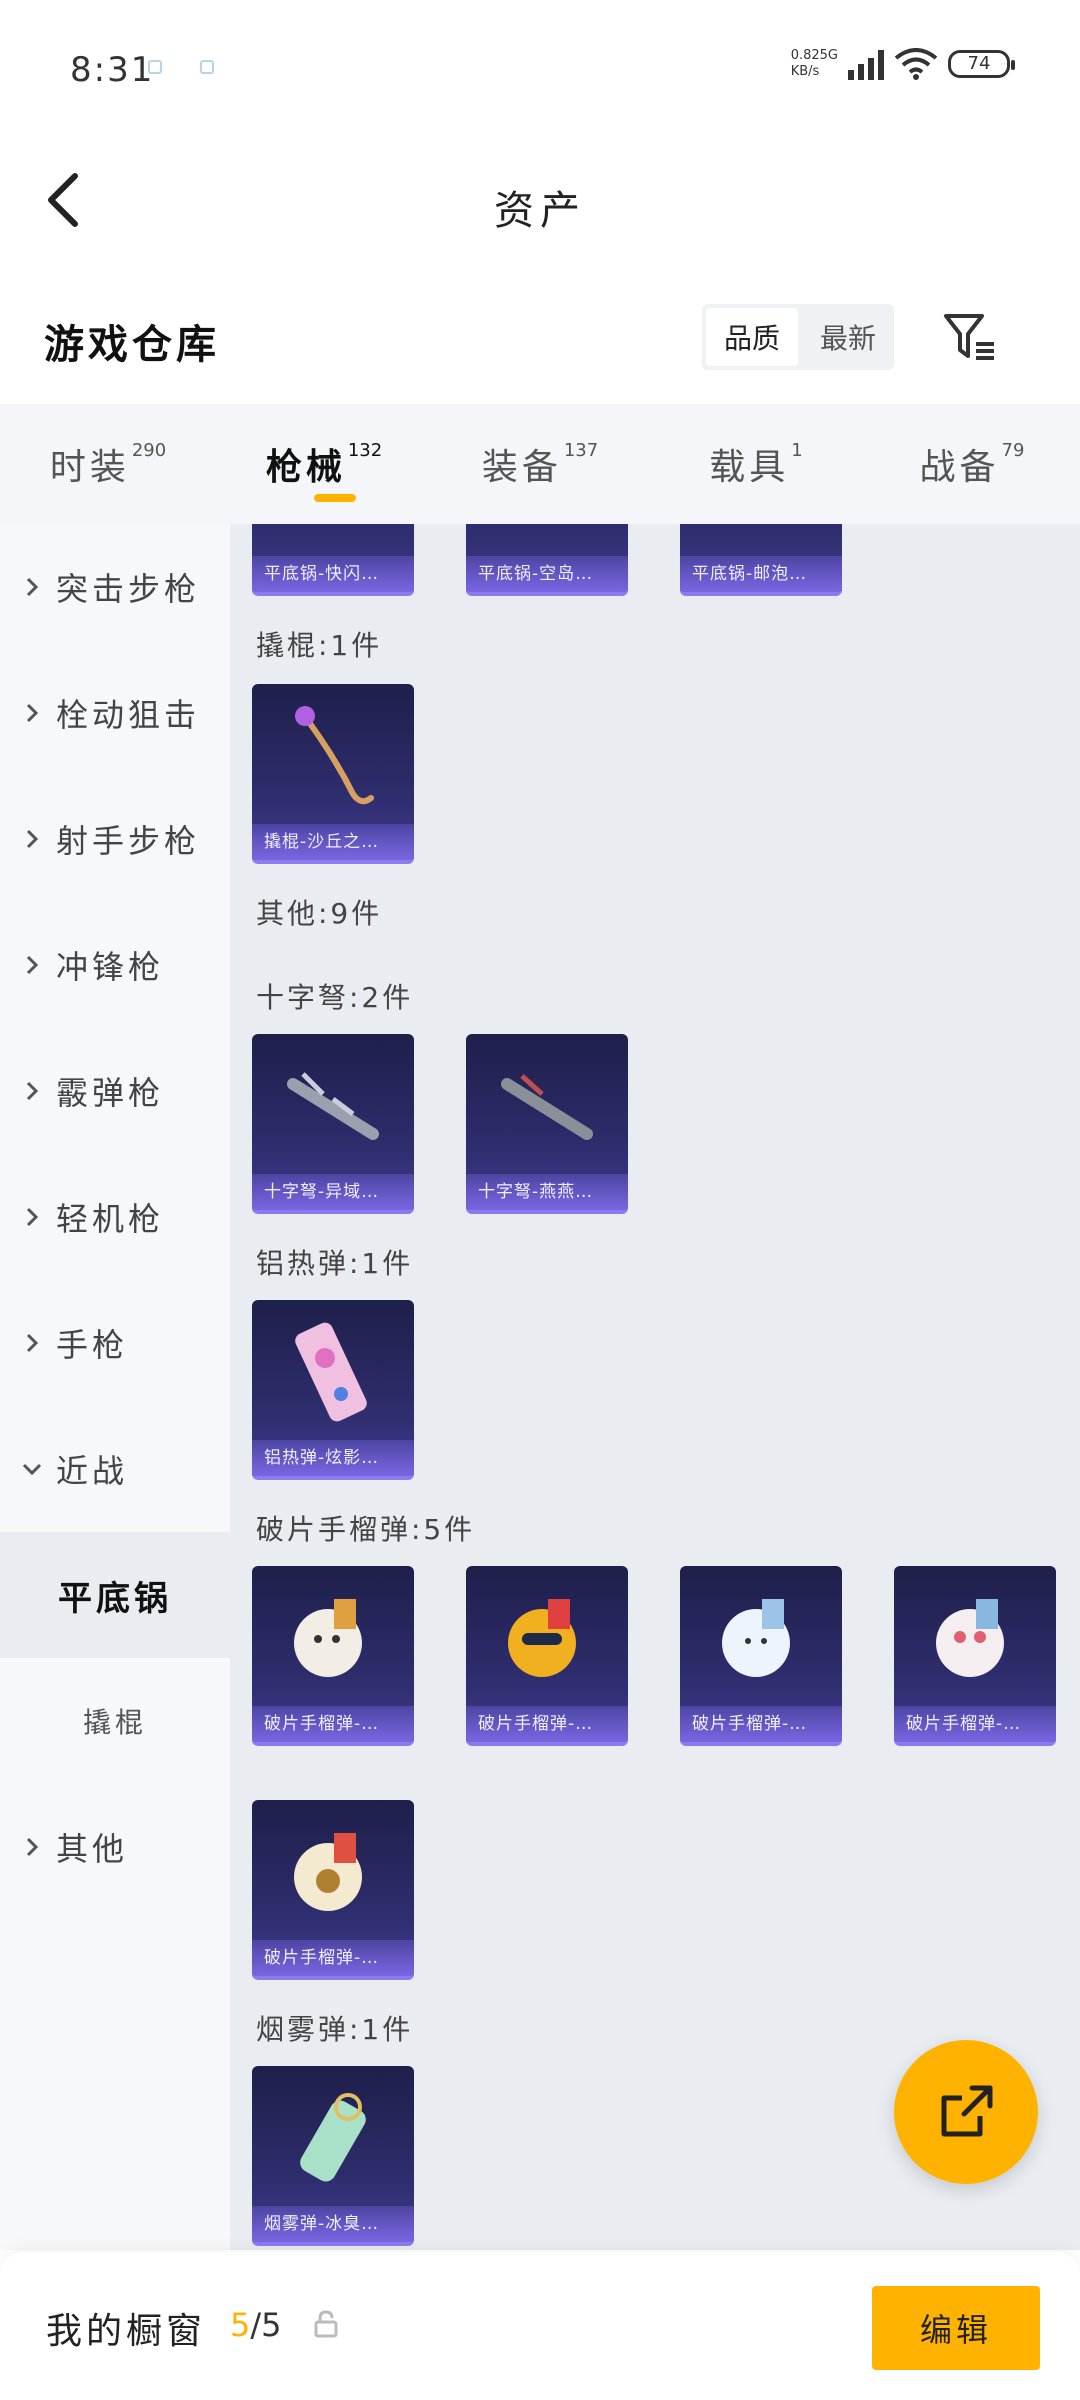 This screenshot has height=2400, width=1080. Describe the element at coordinates (540, 211) in the screenshot. I see `page-title: 资产` at that location.